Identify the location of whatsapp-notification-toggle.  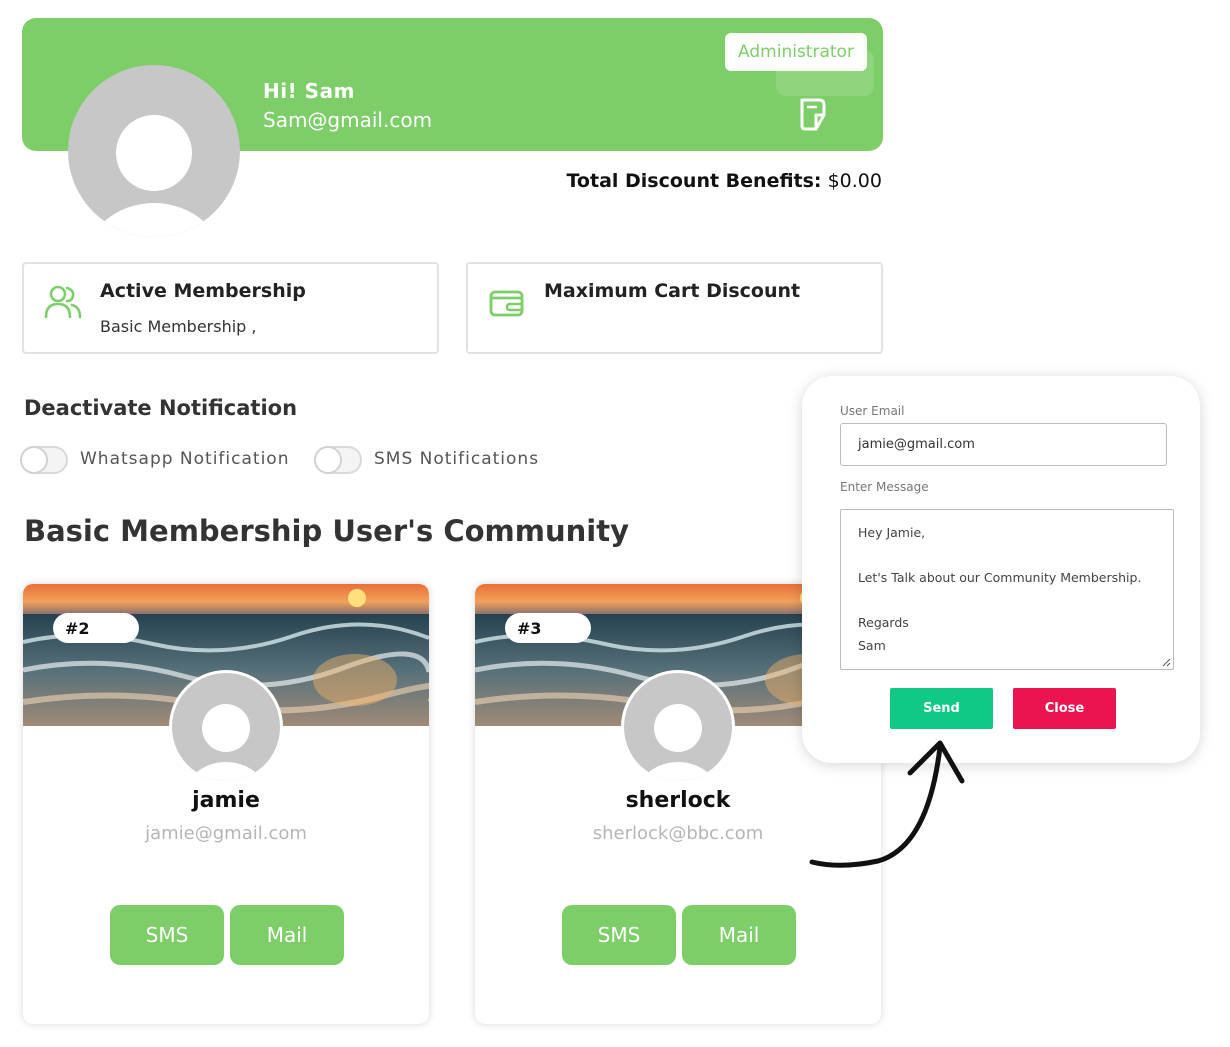
(44, 460).